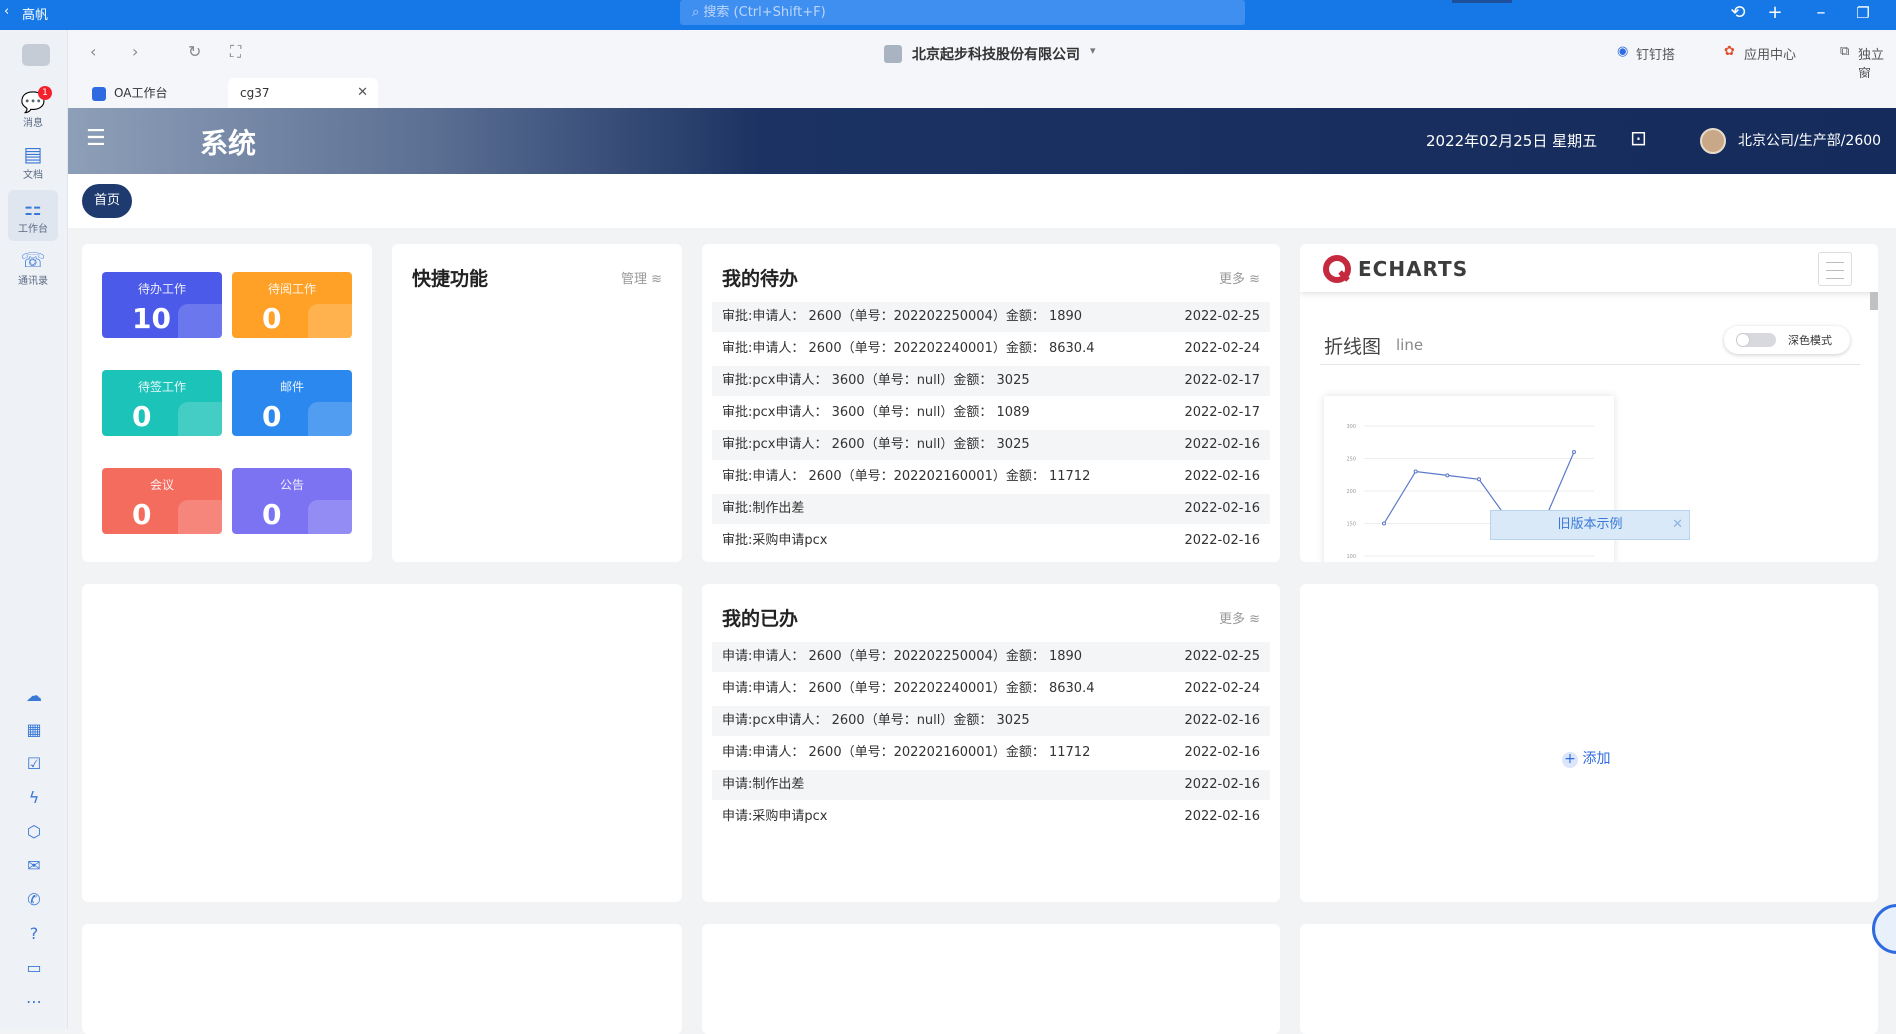 The image size is (1896, 1034). I want to click on company-selector: 北京起步科技股份有限公司, so click(996, 54).